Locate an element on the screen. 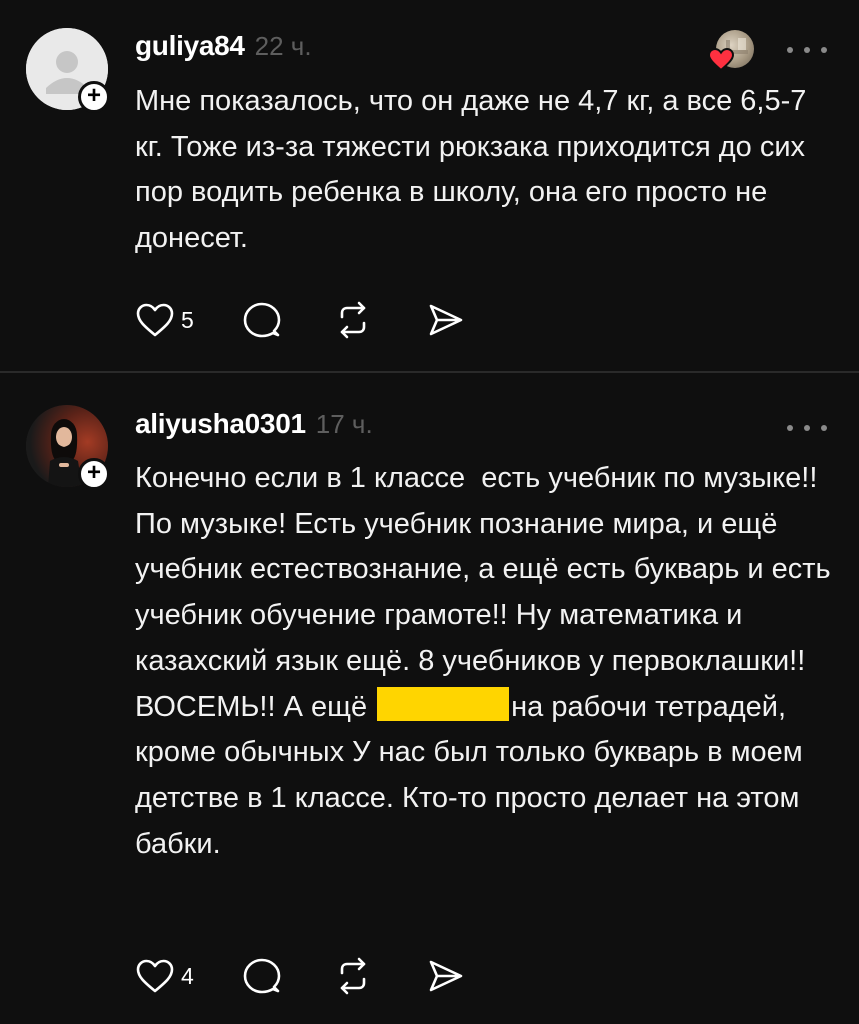 The width and height of the screenshot is (859, 1024). post-header: guliya84 22 ч. is located at coordinates (223, 50).